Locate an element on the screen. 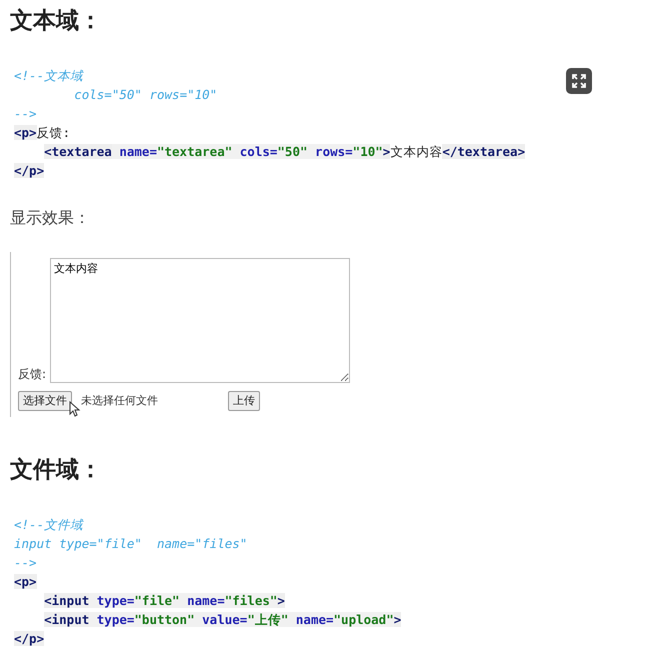 This screenshot has width=658, height=669. expand-button is located at coordinates (579, 81).